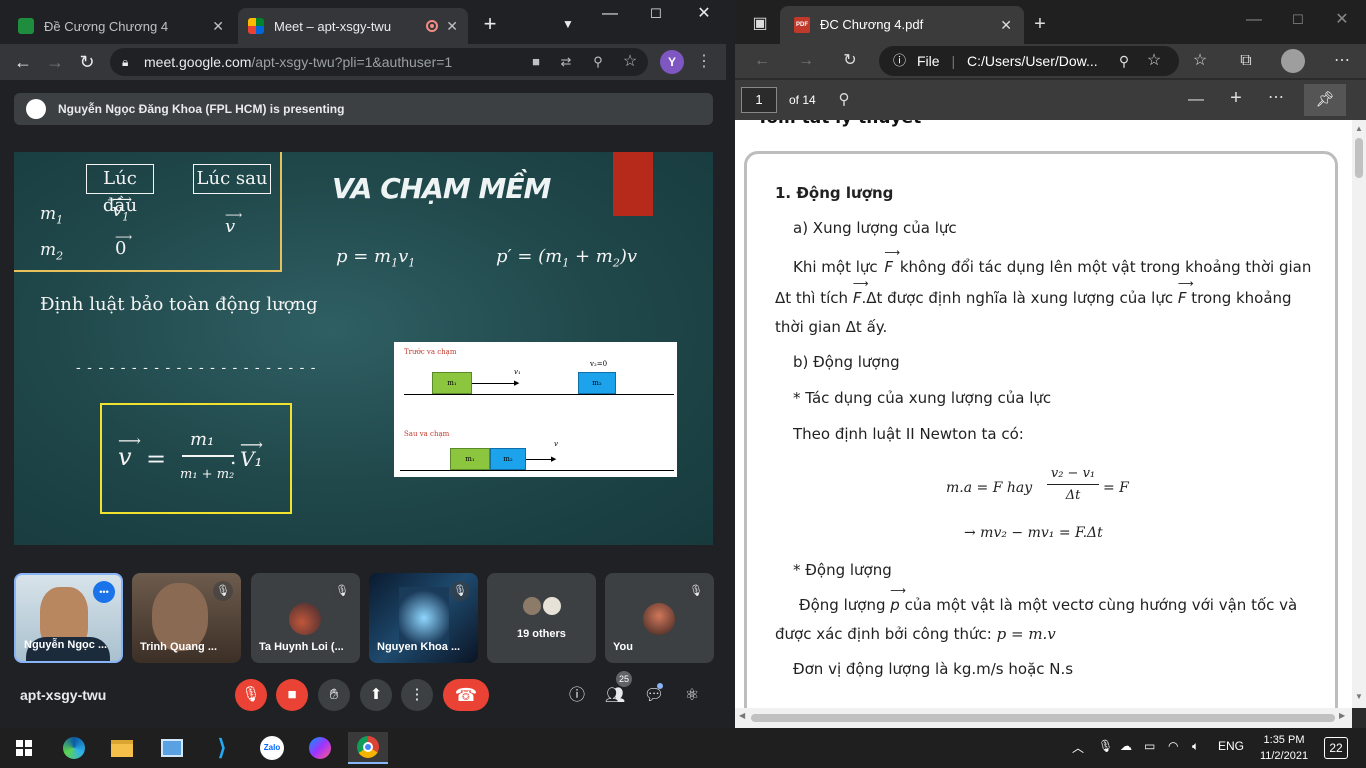 This screenshot has height=768, width=1366. I want to click on clock-date: 11/2/2021, so click(1284, 756).